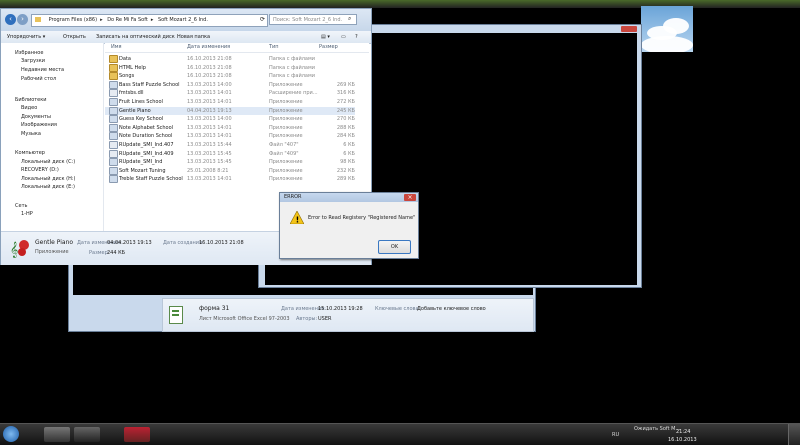 This screenshot has width=800, height=445. I want to click on file-name: Fruit Lines School, so click(141, 102).